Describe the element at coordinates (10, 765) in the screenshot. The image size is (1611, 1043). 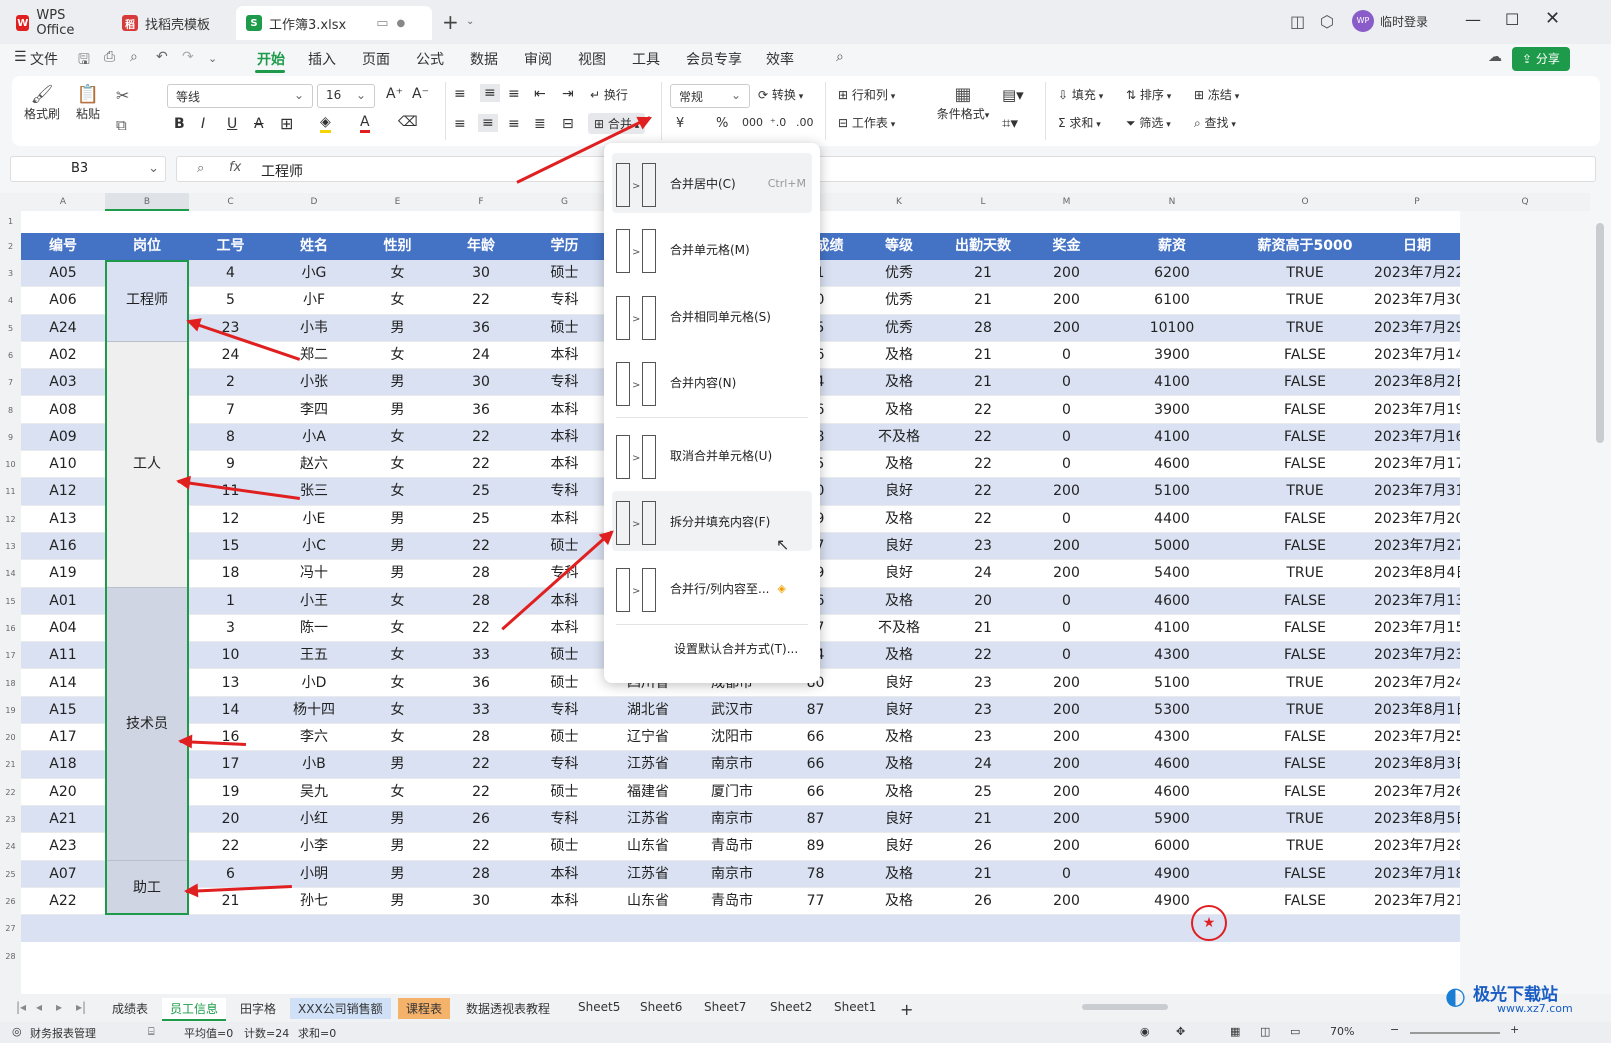
I see `row-header: 21` at that location.